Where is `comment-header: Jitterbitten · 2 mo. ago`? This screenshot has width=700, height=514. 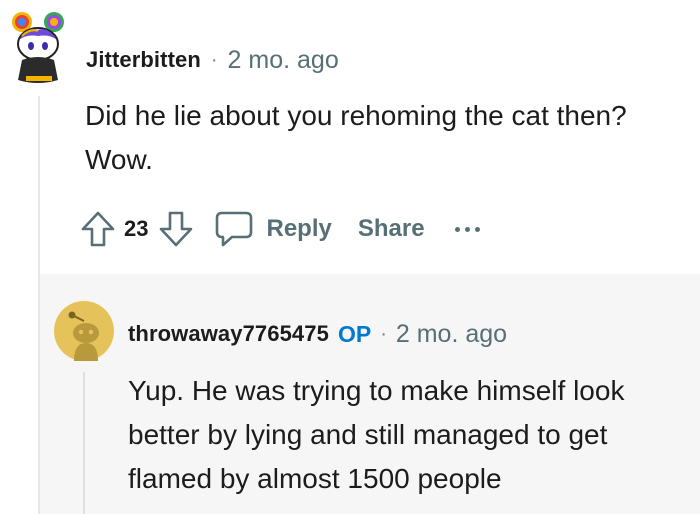 comment-header: Jitterbitten · 2 mo. ago is located at coordinates (212, 60).